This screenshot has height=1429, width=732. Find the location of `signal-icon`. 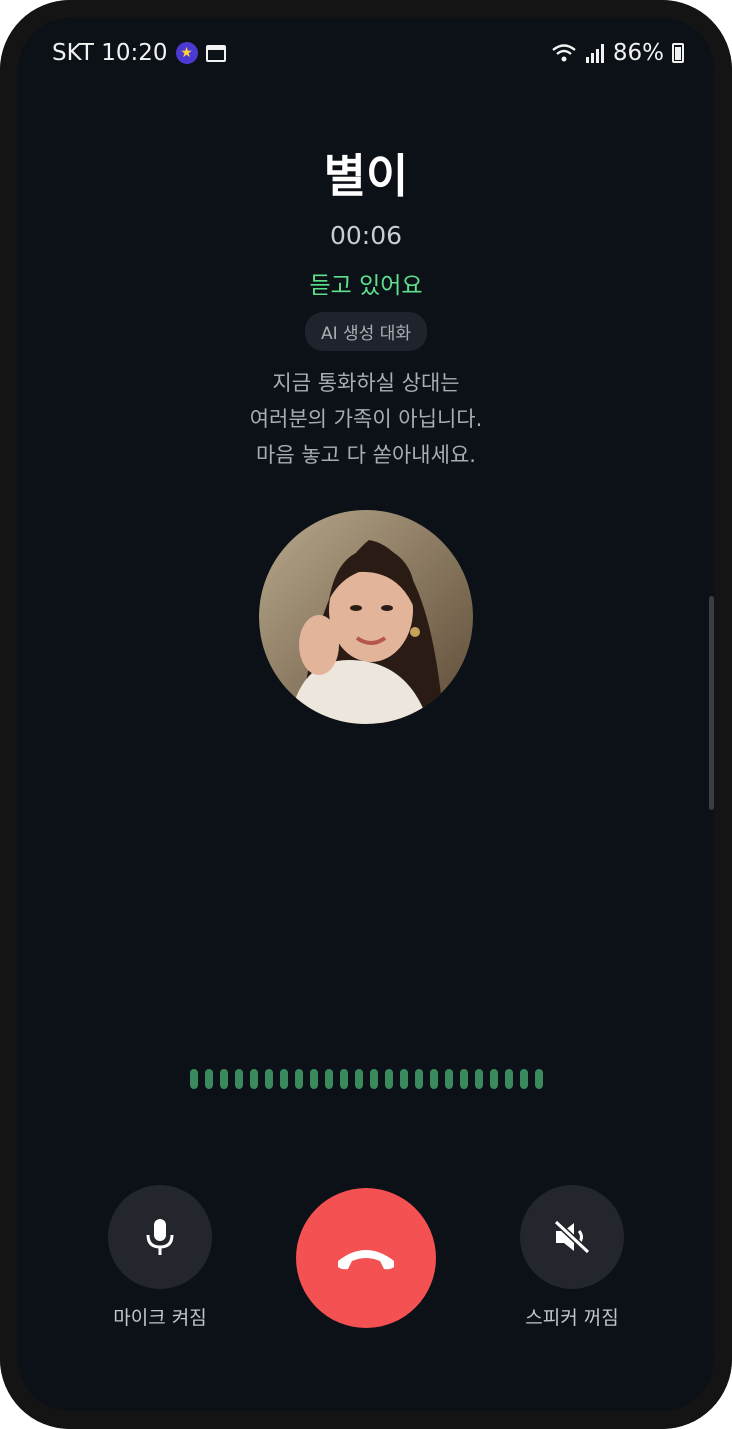

signal-icon is located at coordinates (594, 53).